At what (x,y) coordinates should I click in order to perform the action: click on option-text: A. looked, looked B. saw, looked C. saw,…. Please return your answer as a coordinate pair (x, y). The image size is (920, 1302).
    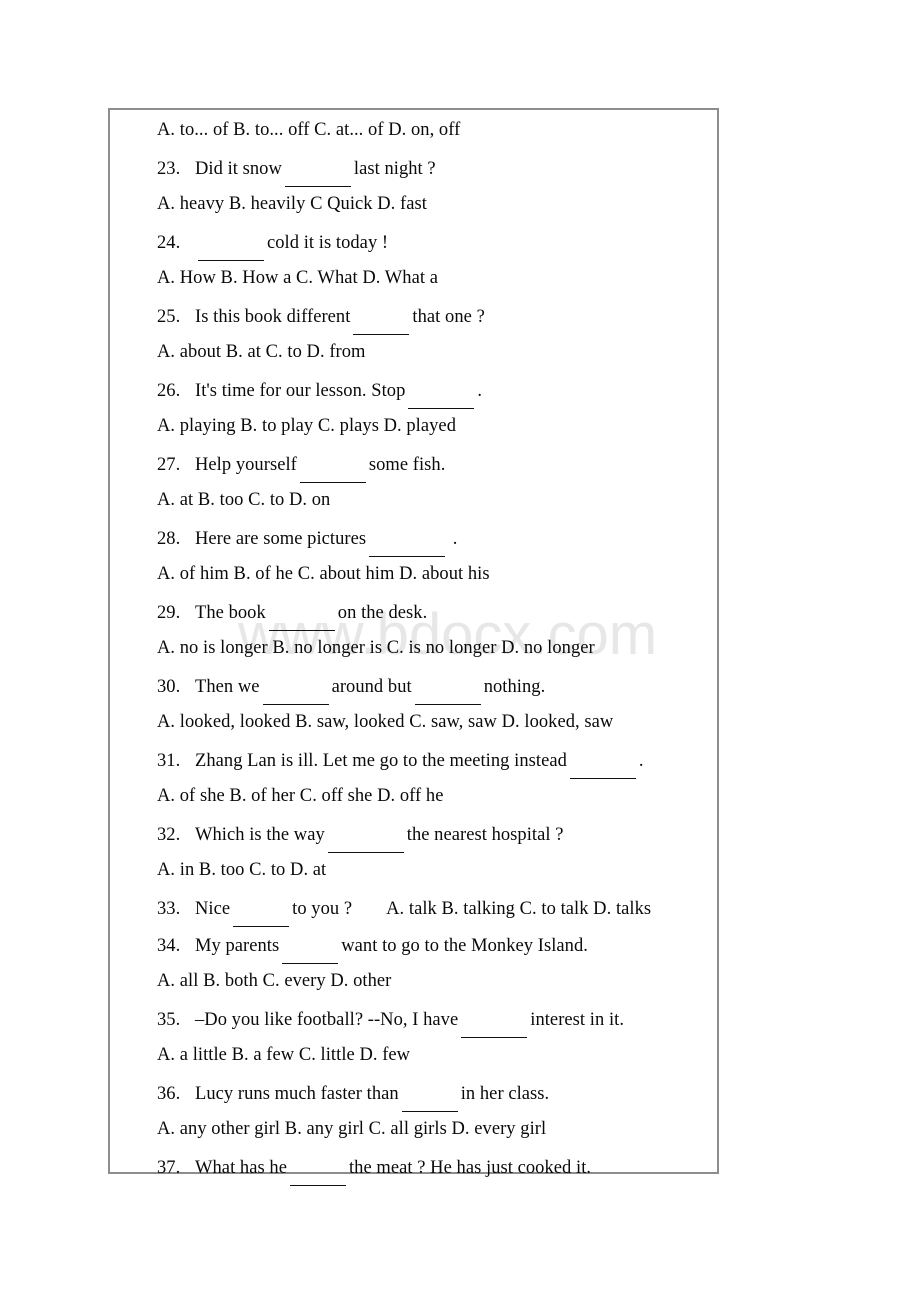
    Looking at the image, I should click on (385, 722).